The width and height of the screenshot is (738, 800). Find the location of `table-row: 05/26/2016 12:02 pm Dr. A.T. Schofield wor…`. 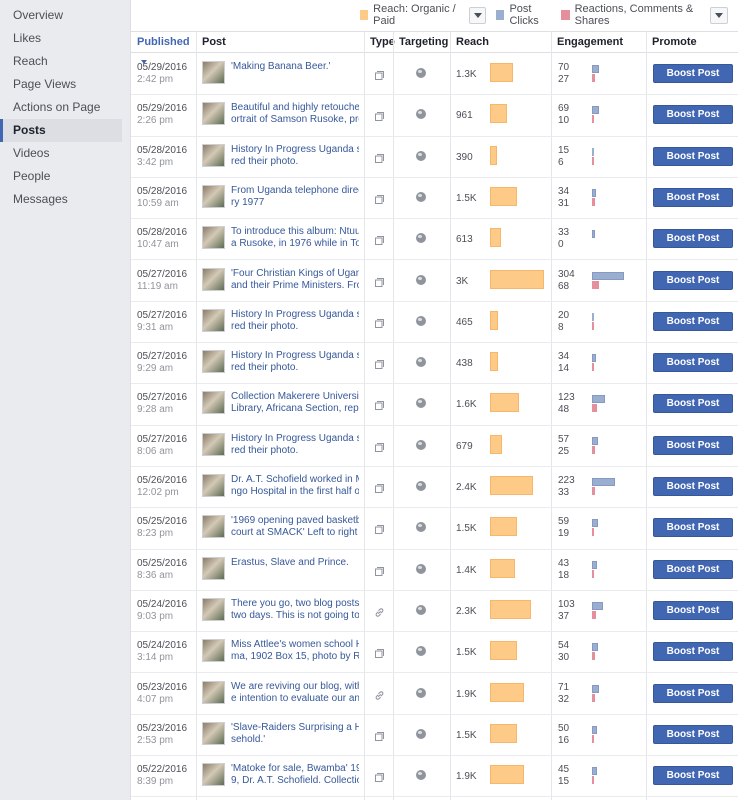

table-row: 05/26/2016 12:02 pm Dr. A.T. Schofield wor… is located at coordinates (434, 488).